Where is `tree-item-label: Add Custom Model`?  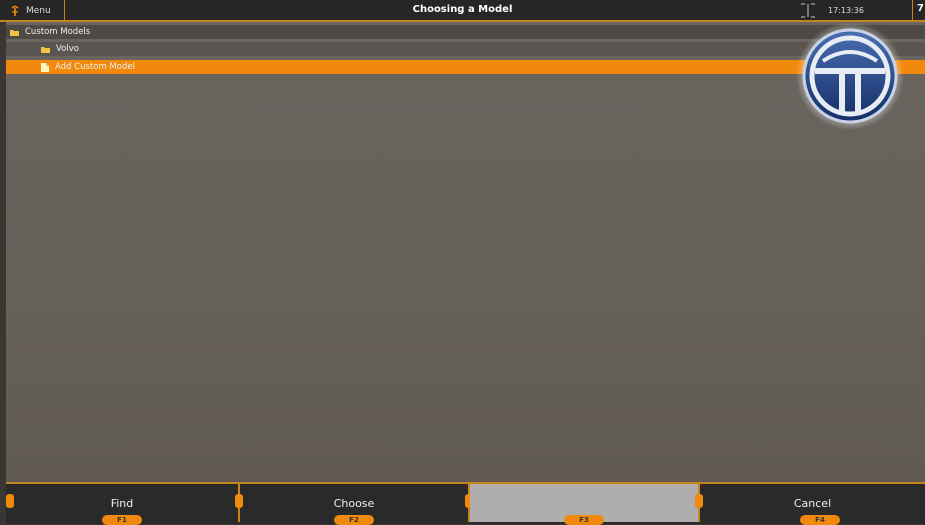 tree-item-label: Add Custom Model is located at coordinates (95, 67).